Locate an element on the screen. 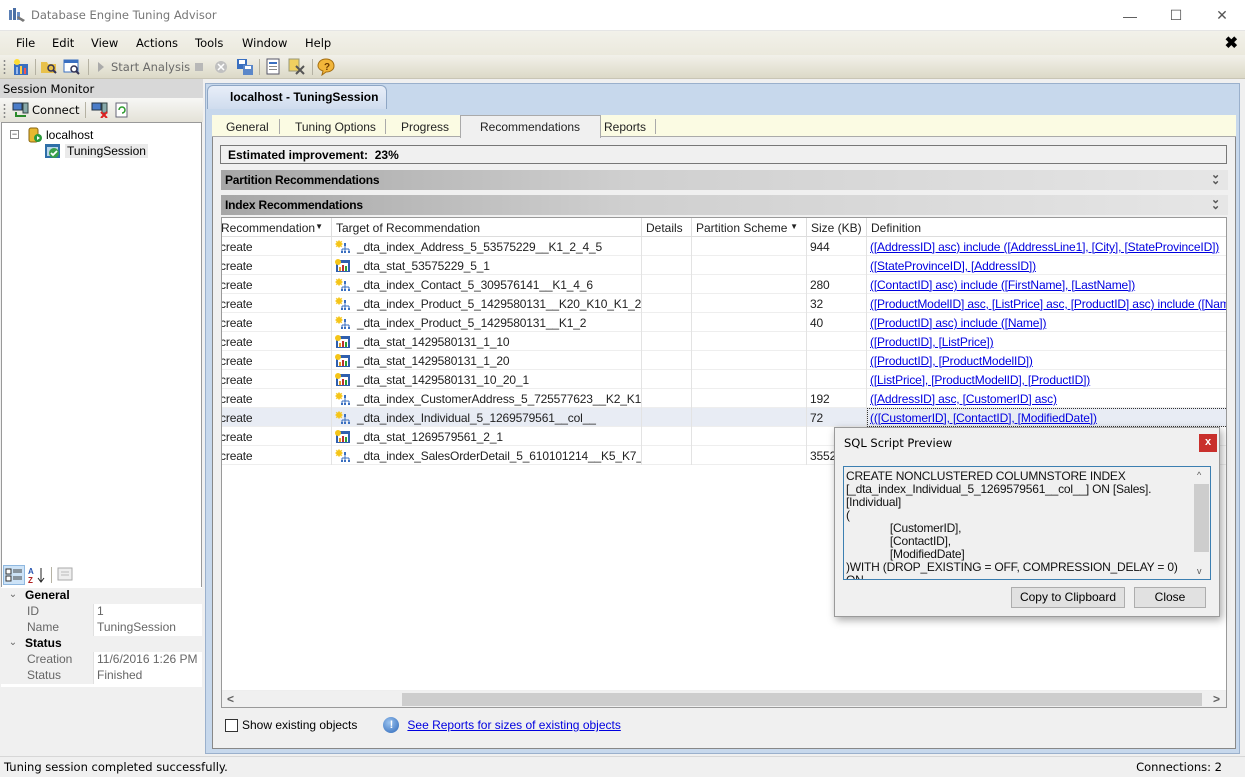 The image size is (1245, 777). menu-actions: Actions is located at coordinates (157, 43).